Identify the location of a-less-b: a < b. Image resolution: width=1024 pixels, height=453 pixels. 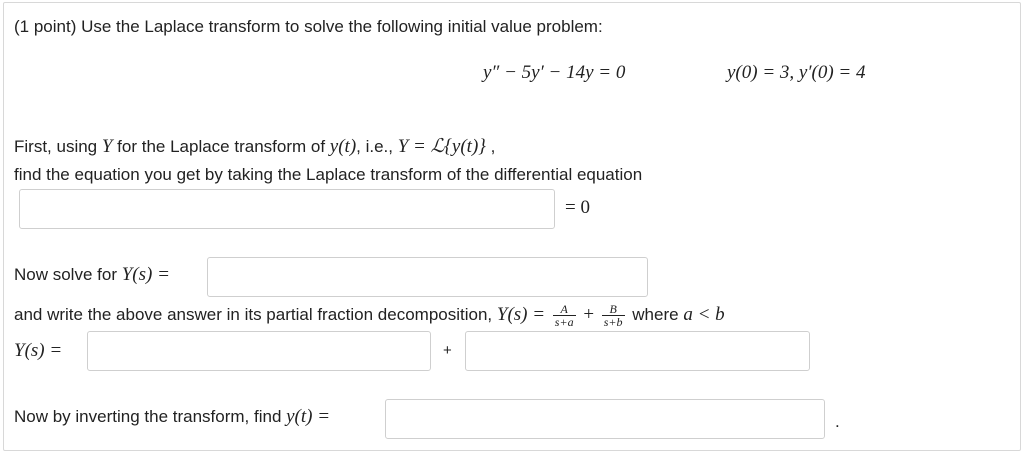
(704, 314).